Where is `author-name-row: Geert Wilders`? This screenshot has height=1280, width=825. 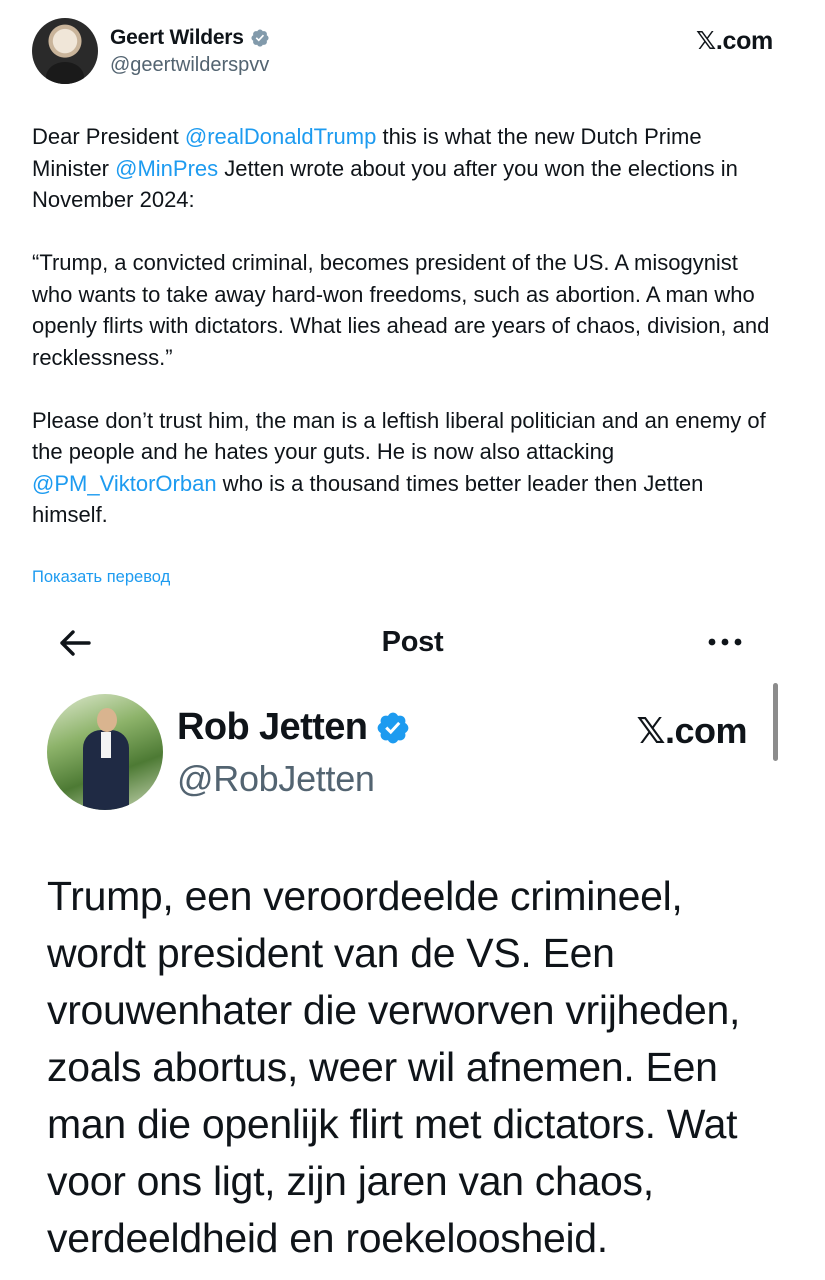
author-name-row: Geert Wilders is located at coordinates (190, 38).